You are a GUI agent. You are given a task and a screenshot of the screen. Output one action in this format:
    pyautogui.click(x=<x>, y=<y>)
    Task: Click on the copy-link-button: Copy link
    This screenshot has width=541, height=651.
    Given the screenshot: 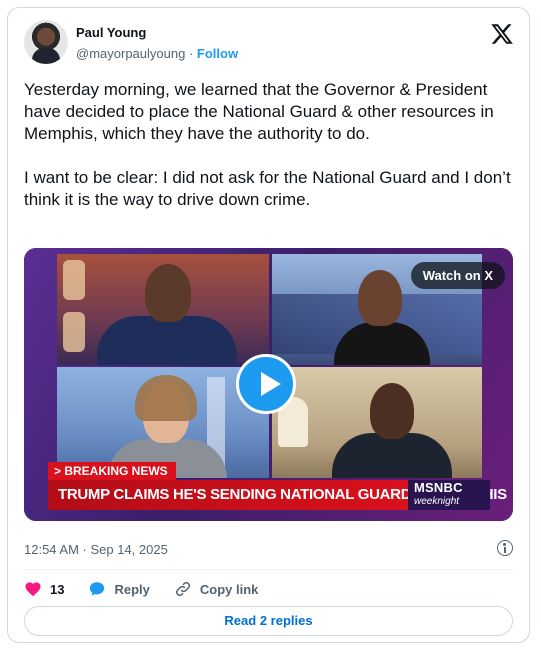 What is the action you would take?
    pyautogui.click(x=216, y=589)
    